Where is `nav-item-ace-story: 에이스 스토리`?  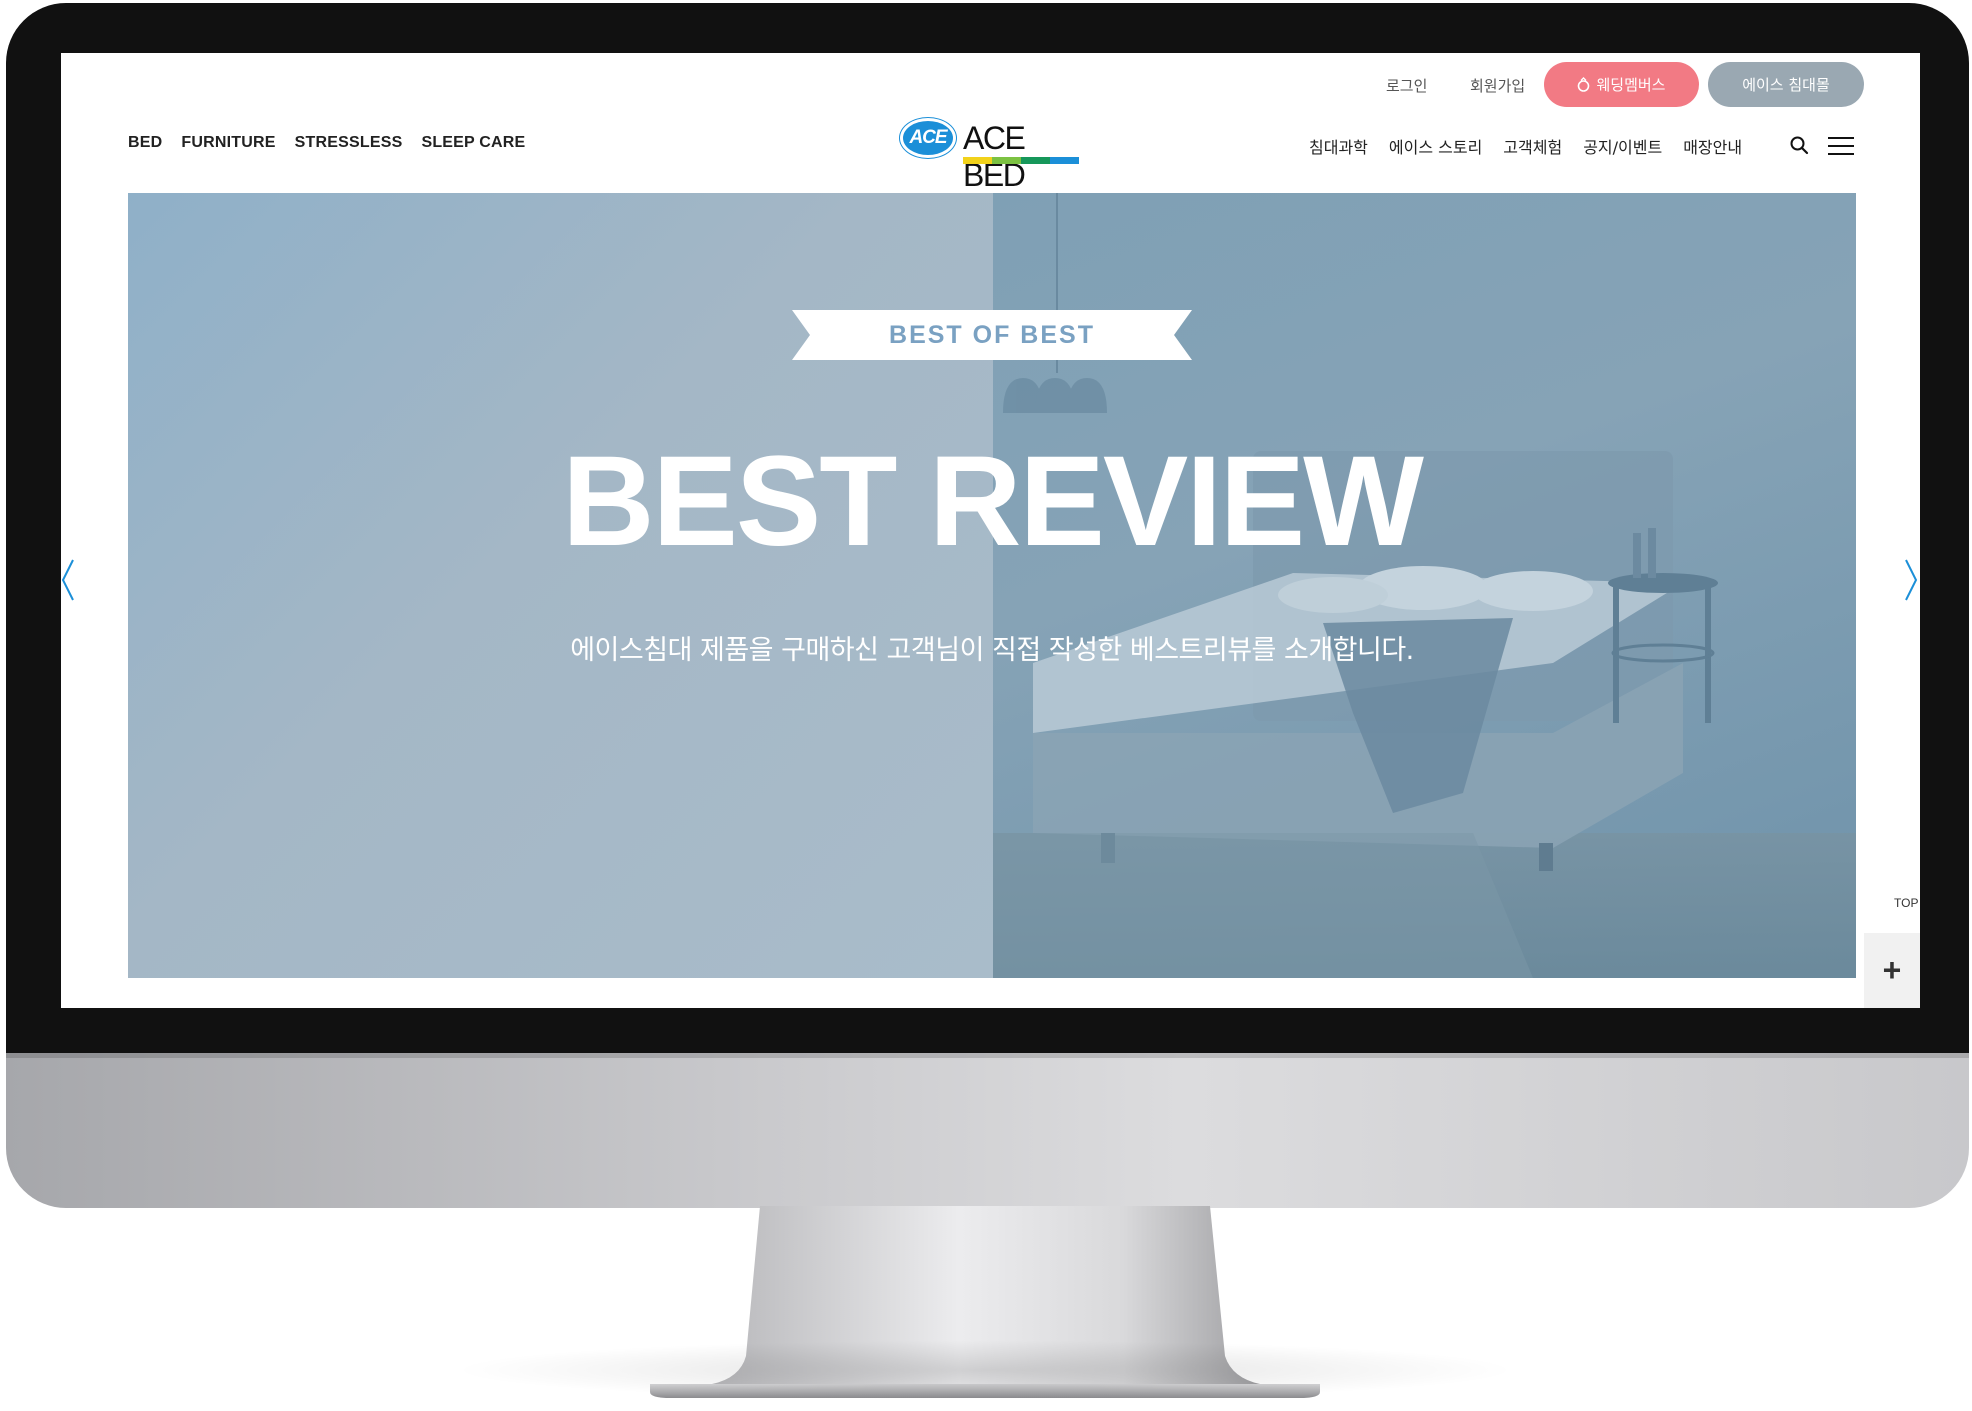 nav-item-ace-story: 에이스 스토리 is located at coordinates (1435, 146).